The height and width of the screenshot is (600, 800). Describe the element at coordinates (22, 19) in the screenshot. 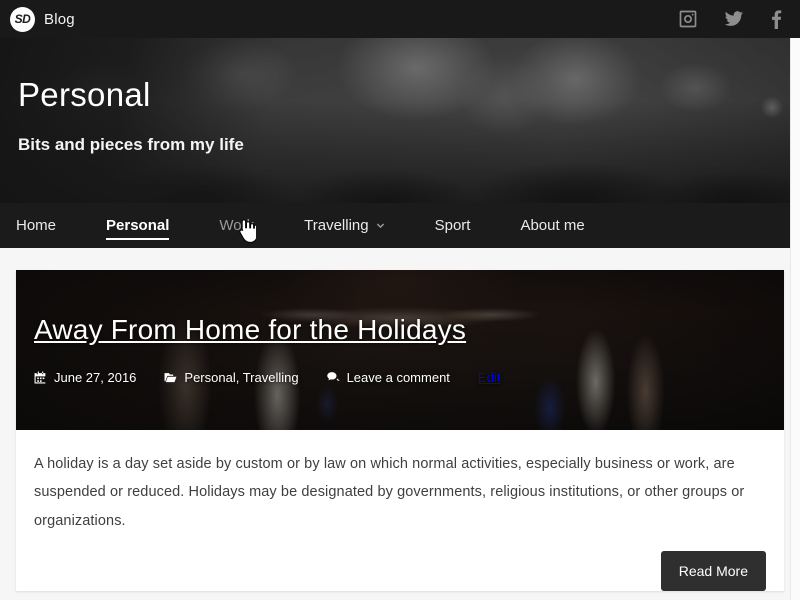

I see `sd-logo-icon: SD` at that location.